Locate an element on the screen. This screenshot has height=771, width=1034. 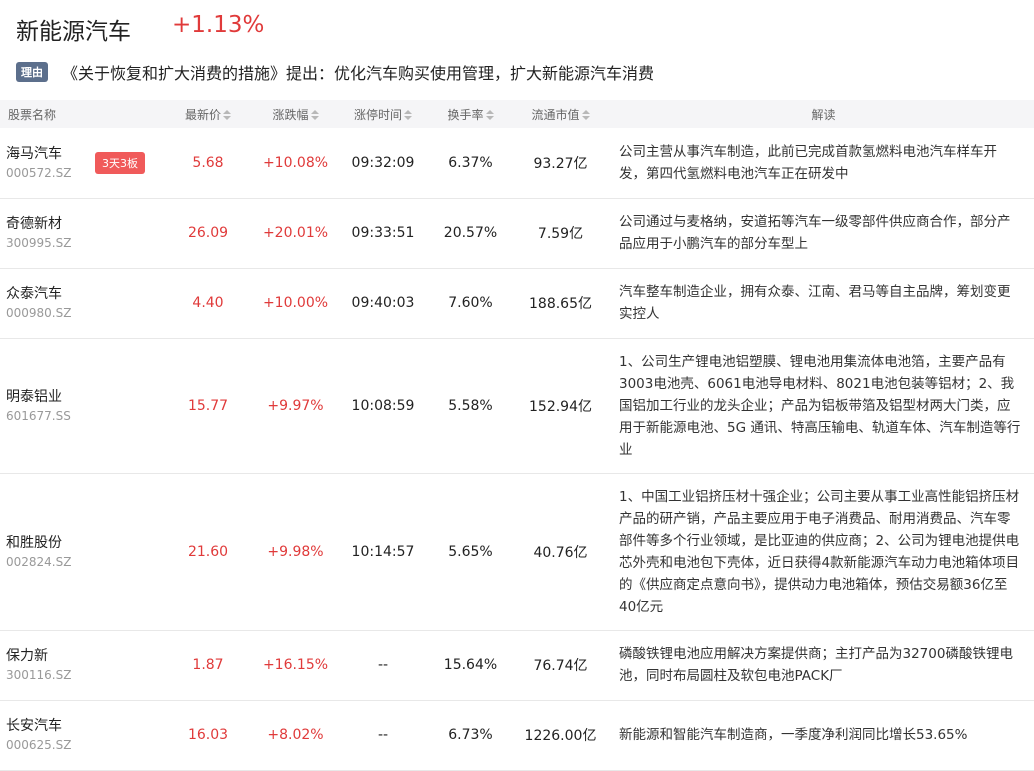
change-percent: +9.98% is located at coordinates (295, 551).